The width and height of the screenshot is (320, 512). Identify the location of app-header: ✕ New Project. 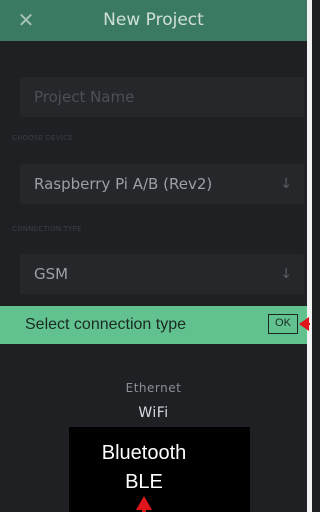
(153, 20).